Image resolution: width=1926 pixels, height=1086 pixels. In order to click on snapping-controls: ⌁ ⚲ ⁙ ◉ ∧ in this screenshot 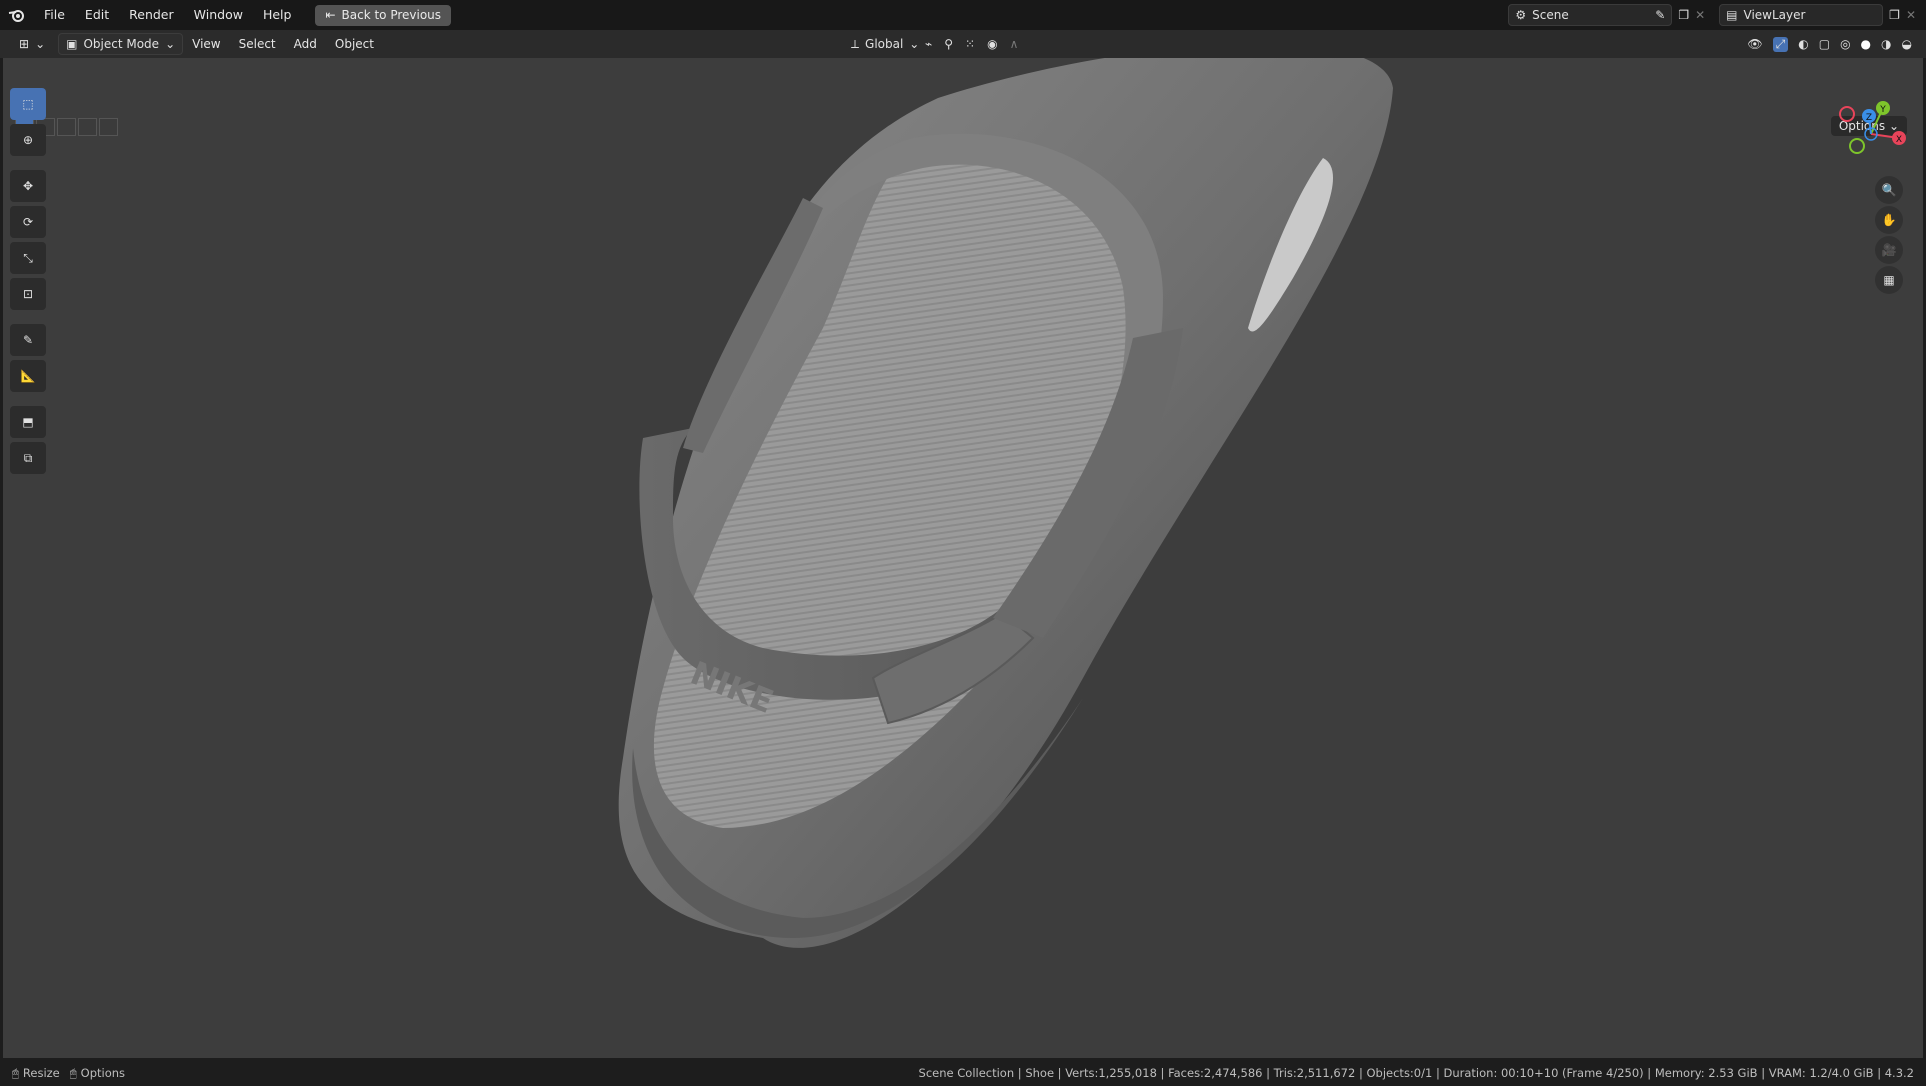, I will do `click(971, 44)`.